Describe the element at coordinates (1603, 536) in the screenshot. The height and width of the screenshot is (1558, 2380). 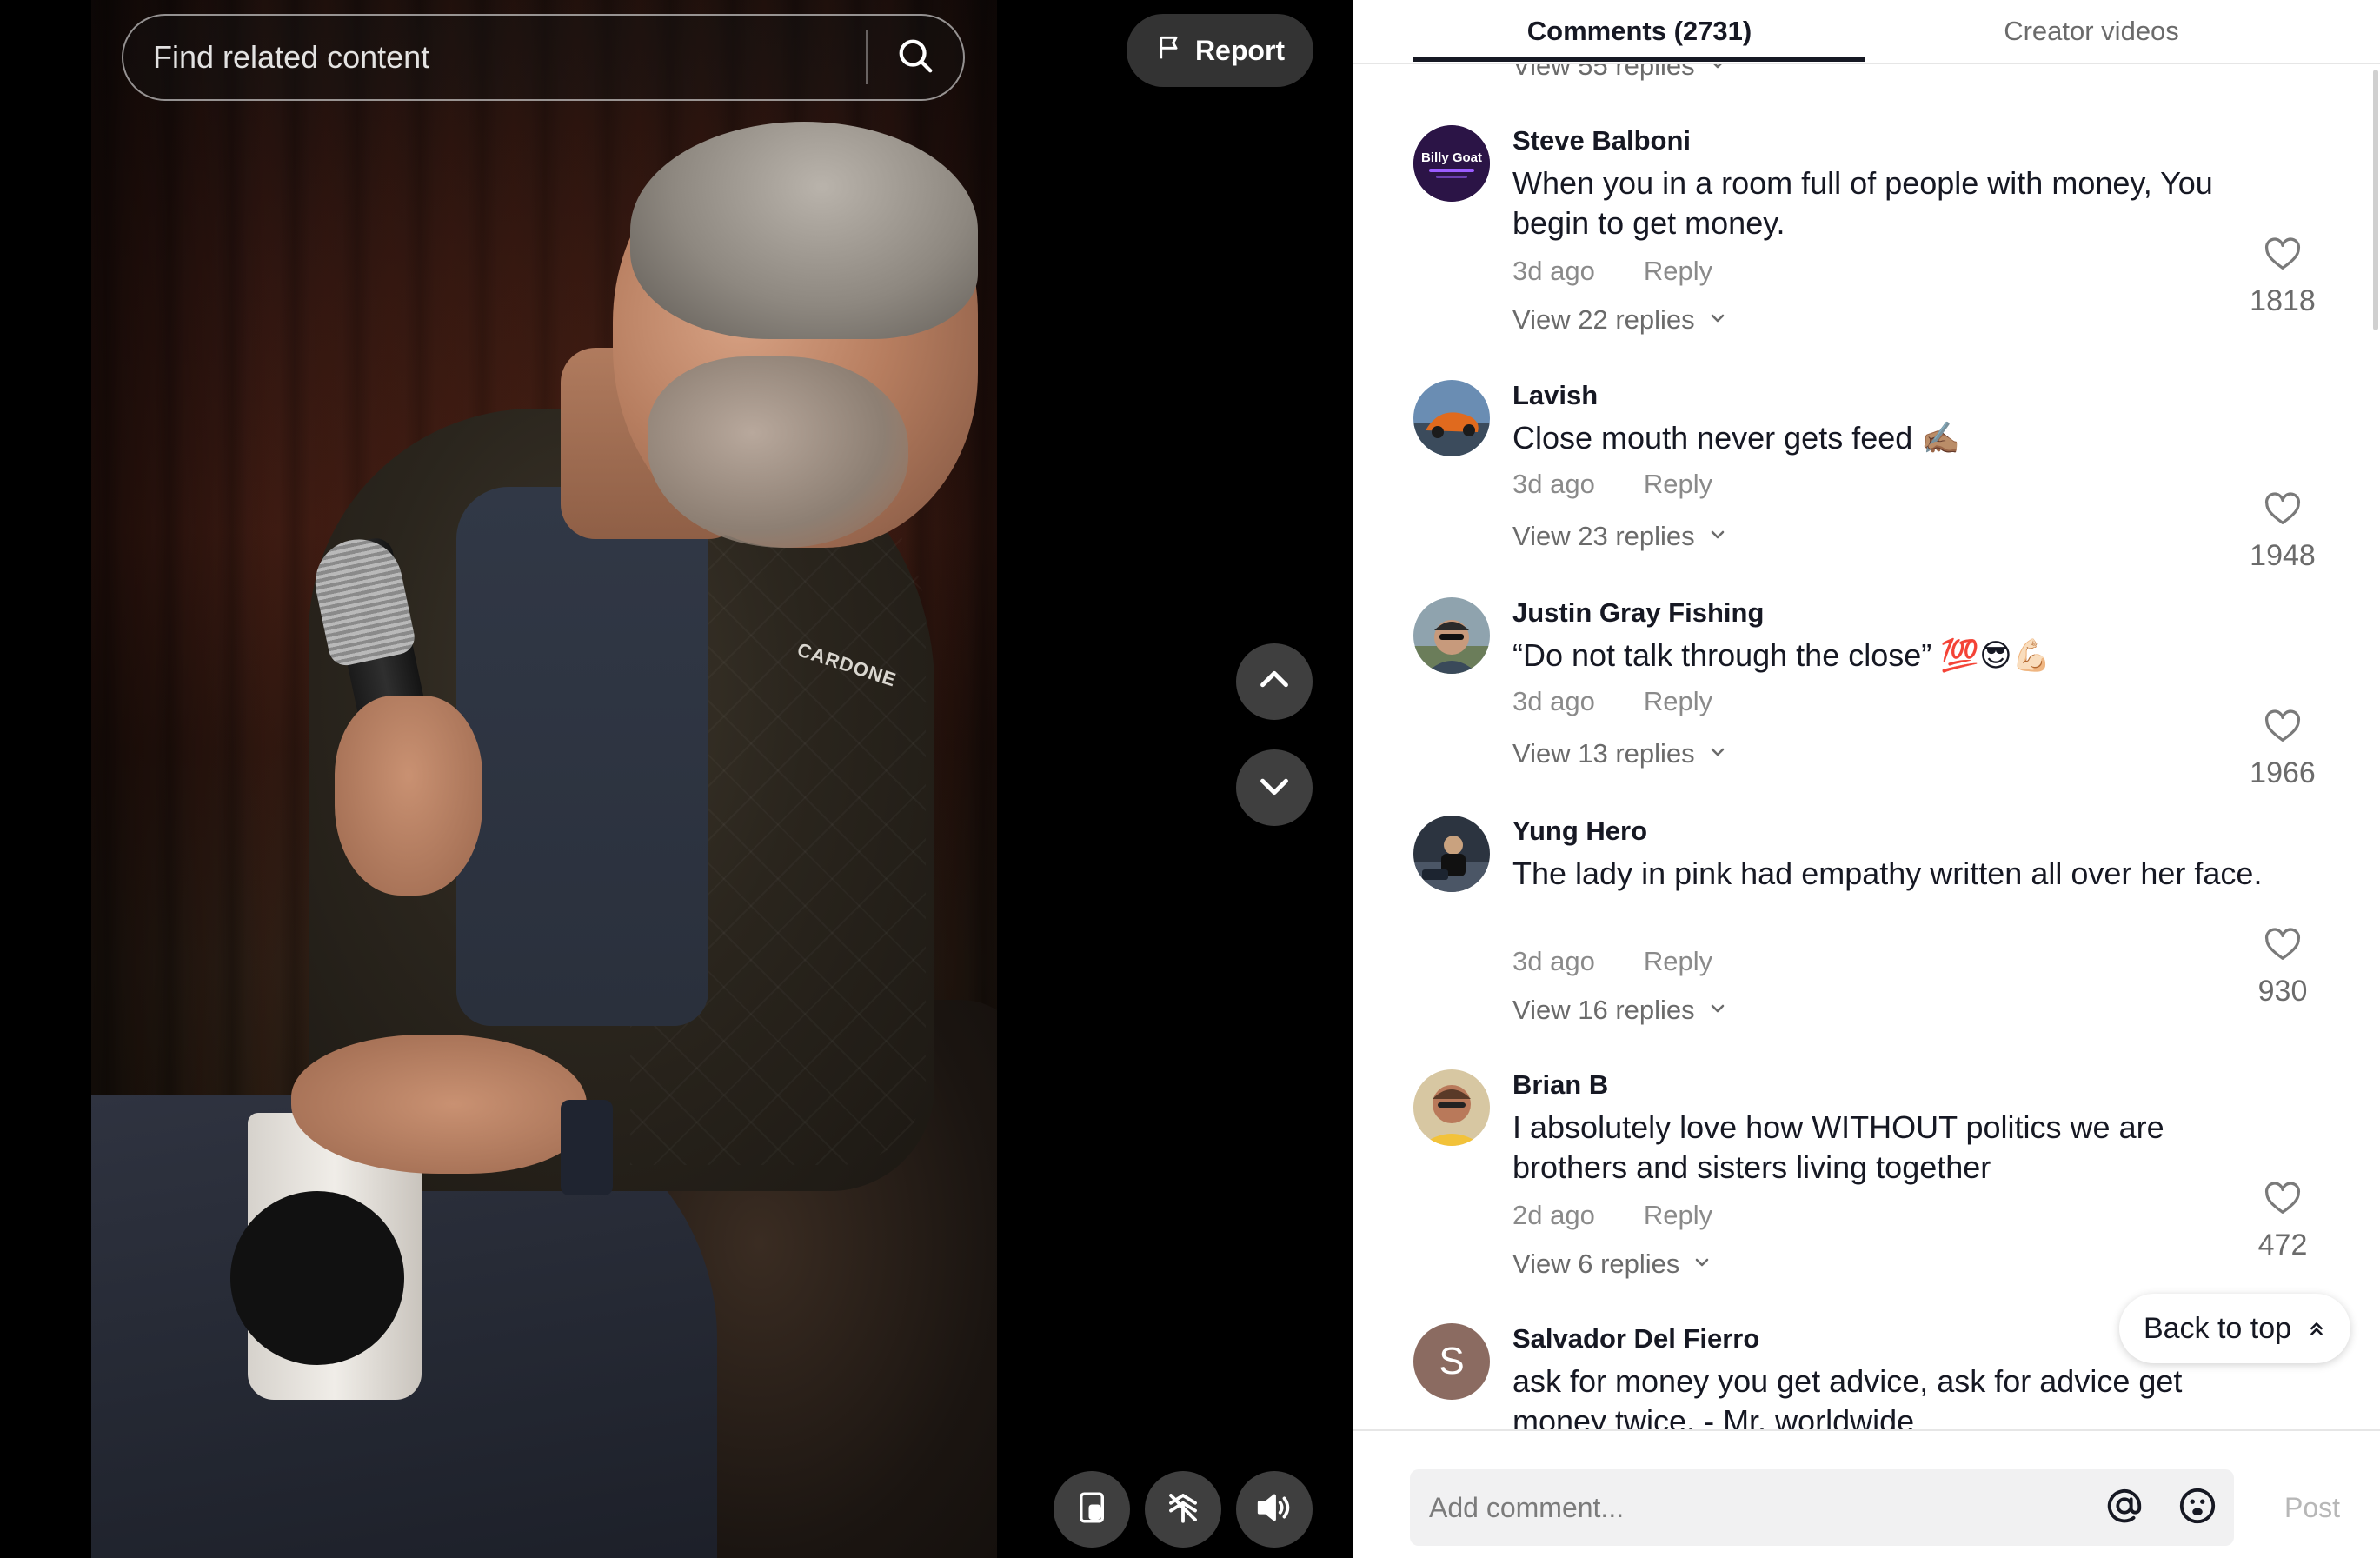
I see `view-replies-label: View 23 replies` at that location.